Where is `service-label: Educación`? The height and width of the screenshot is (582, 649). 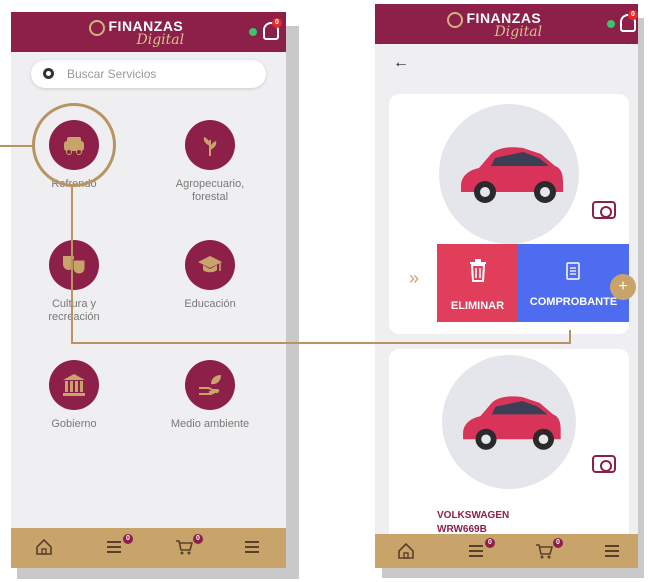
service-label: Educación is located at coordinates (210, 304).